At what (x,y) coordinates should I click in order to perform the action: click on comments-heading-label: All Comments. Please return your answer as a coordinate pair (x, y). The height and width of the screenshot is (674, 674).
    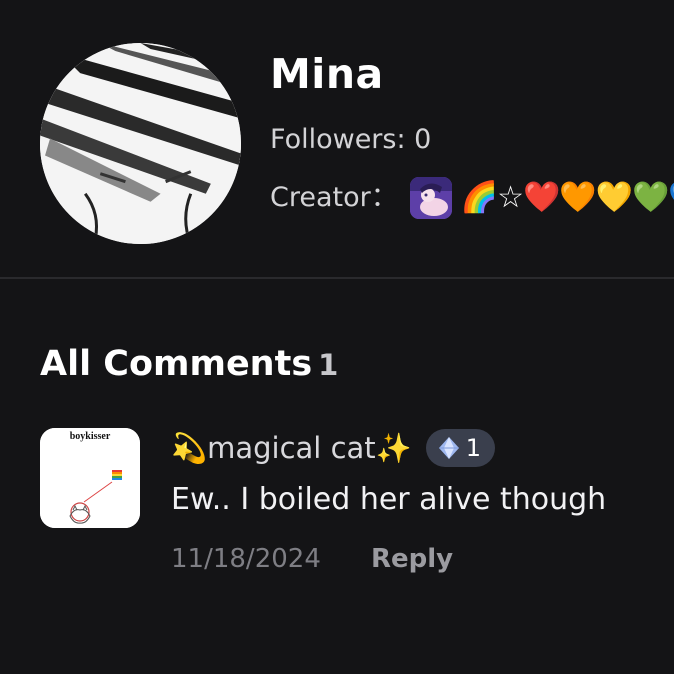
    Looking at the image, I should click on (176, 364).